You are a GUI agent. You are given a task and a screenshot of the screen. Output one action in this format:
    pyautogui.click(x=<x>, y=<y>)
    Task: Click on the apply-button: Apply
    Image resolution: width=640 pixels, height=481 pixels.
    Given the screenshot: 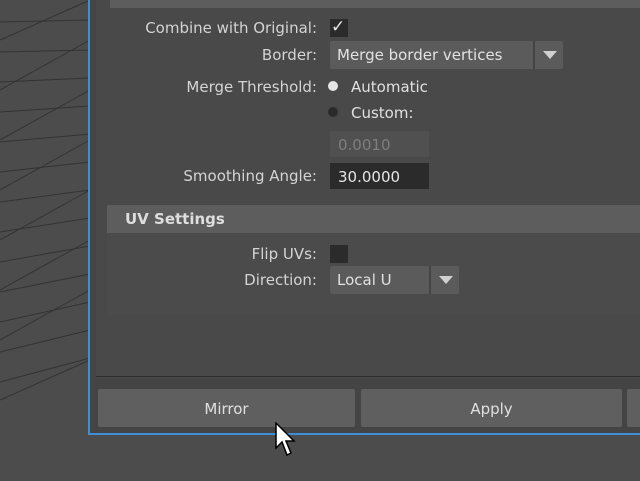 What is the action you would take?
    pyautogui.click(x=491, y=408)
    